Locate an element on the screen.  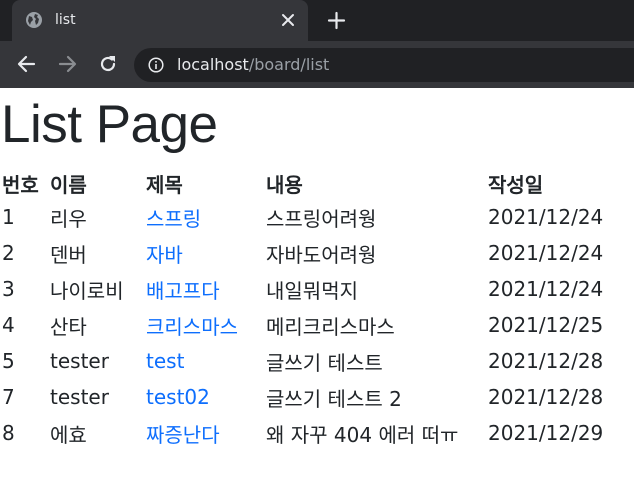
header-name: 이름 is located at coordinates (68, 184).